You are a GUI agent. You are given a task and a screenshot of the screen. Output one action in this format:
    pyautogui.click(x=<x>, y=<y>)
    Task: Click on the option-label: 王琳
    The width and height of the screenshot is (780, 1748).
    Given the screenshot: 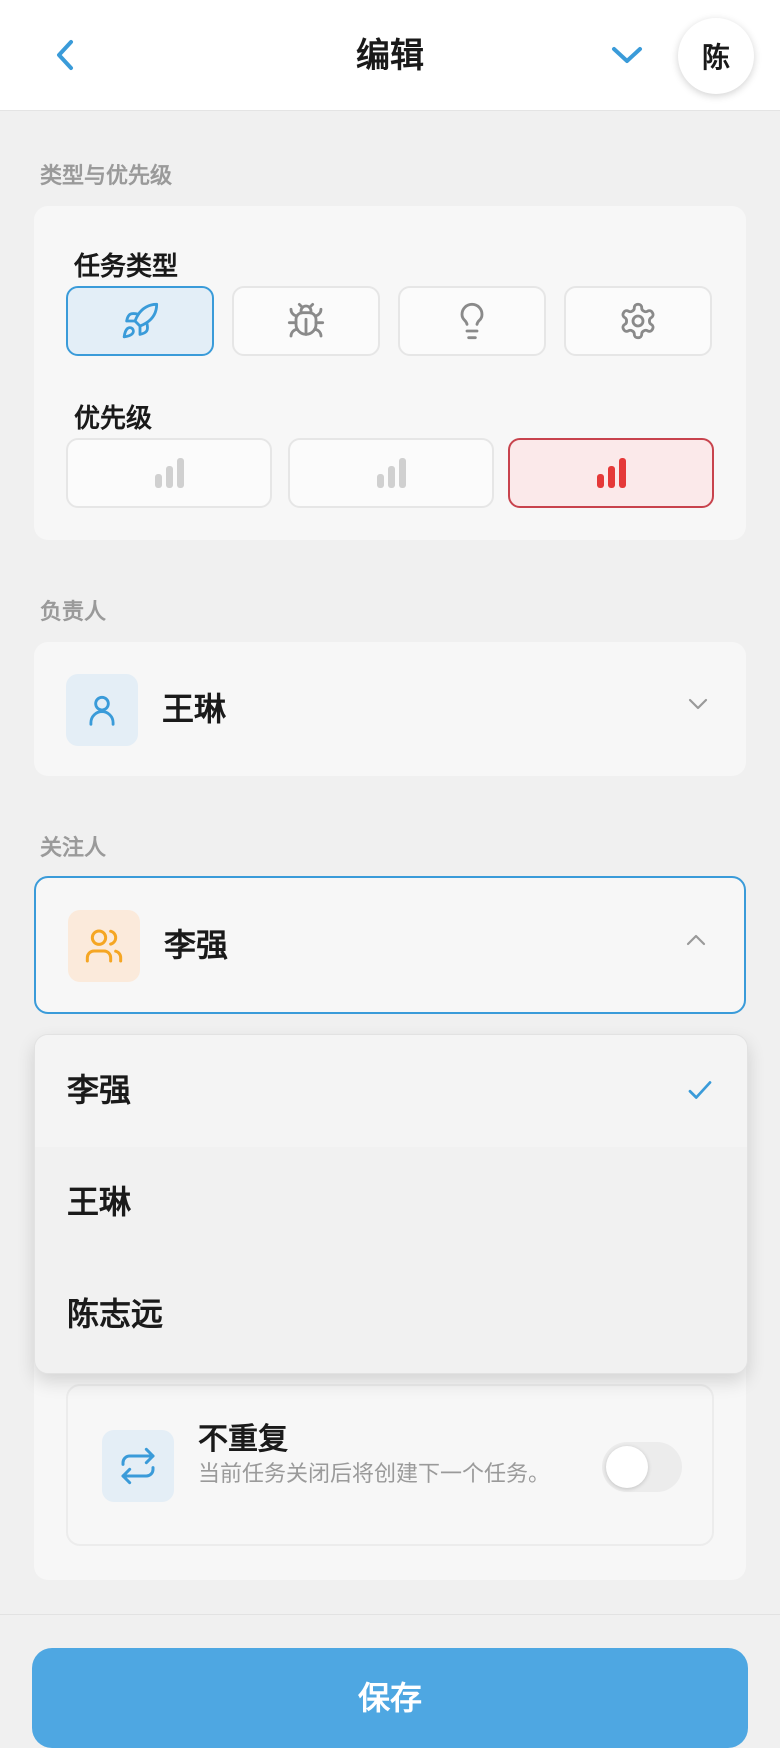 What is the action you would take?
    pyautogui.click(x=99, y=1202)
    